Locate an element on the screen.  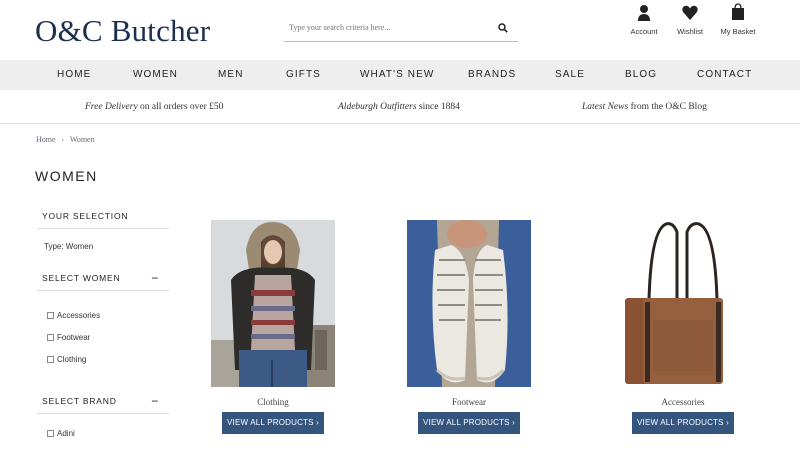
breadcrumb: Home › Women is located at coordinates (65, 139).